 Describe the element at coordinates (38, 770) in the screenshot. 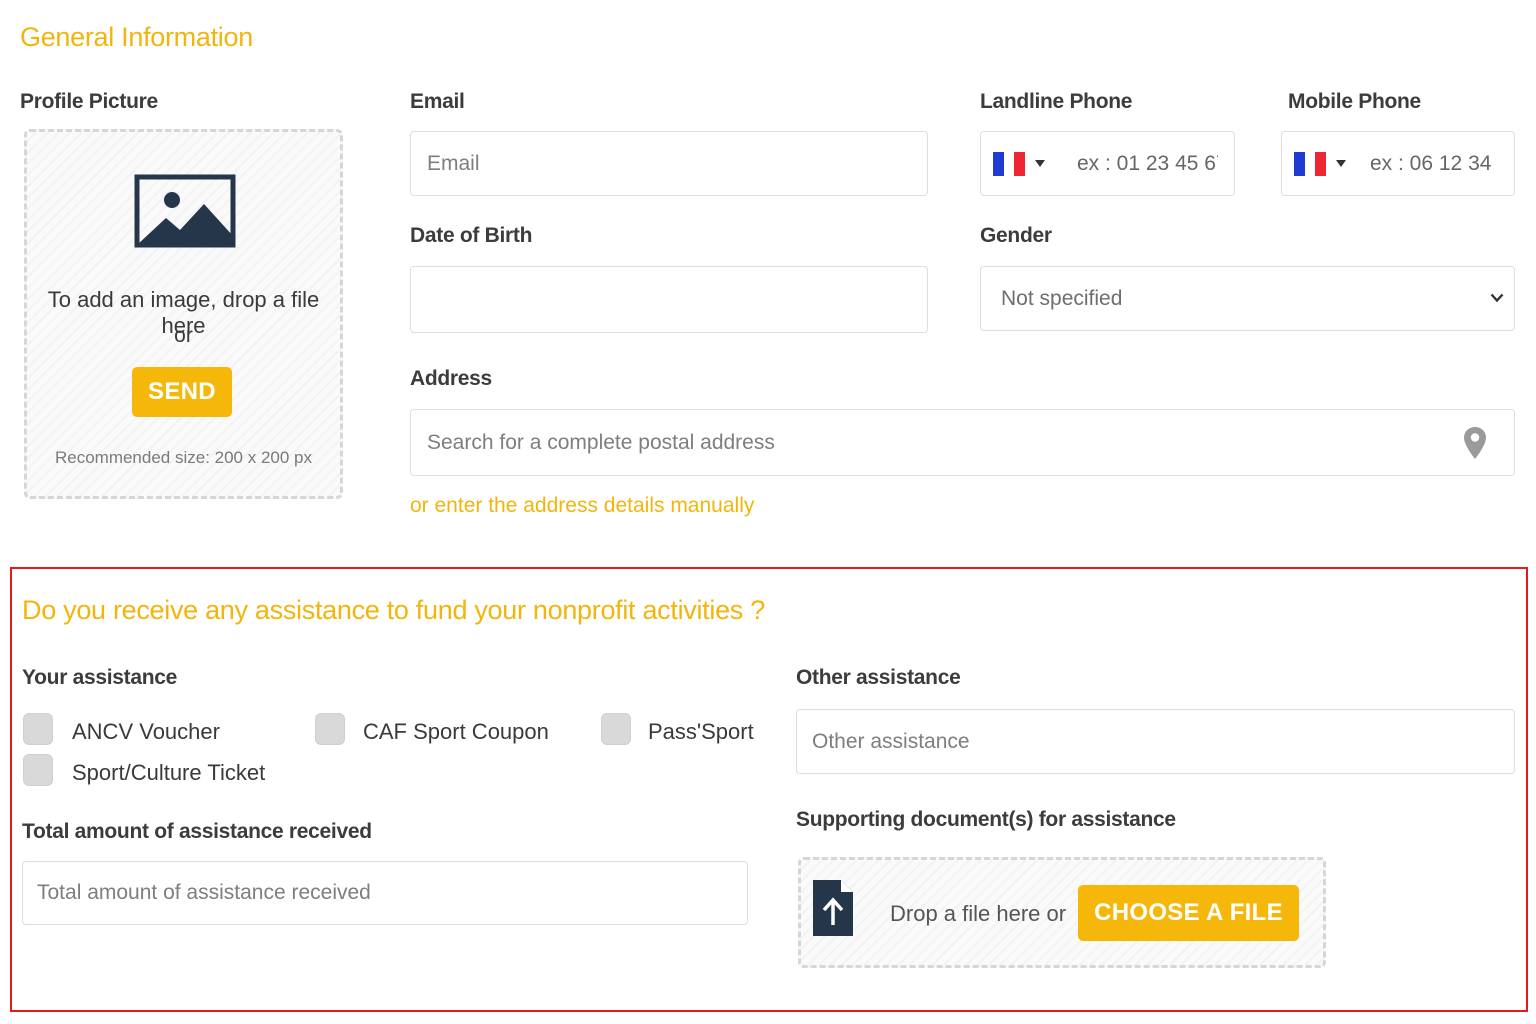

I see `sport-culture-ticket-checkbox` at that location.